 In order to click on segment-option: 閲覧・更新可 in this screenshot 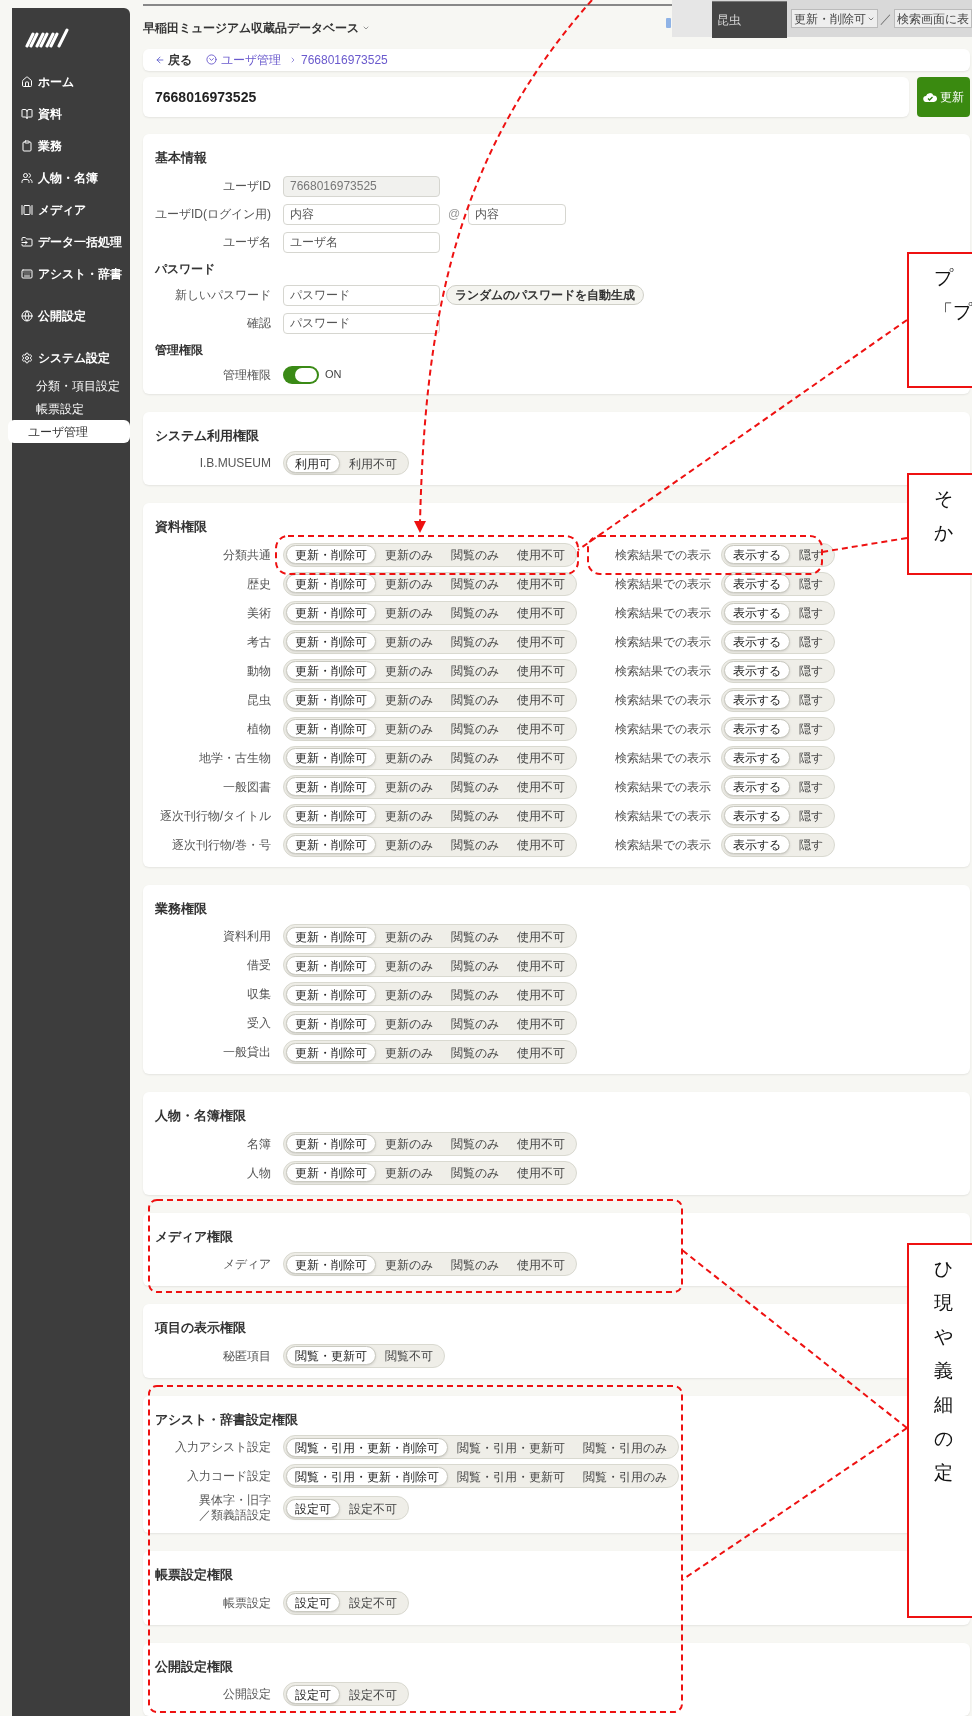, I will do `click(331, 1355)`.